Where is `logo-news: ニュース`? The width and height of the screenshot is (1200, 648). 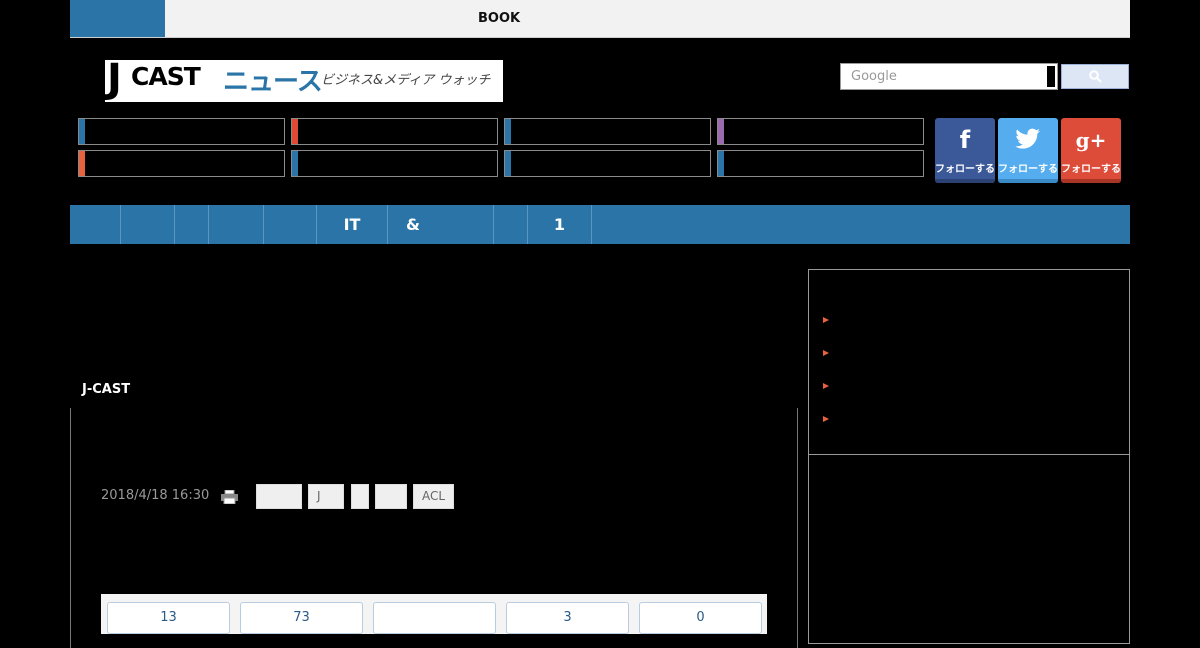
logo-news: ニュース is located at coordinates (273, 82).